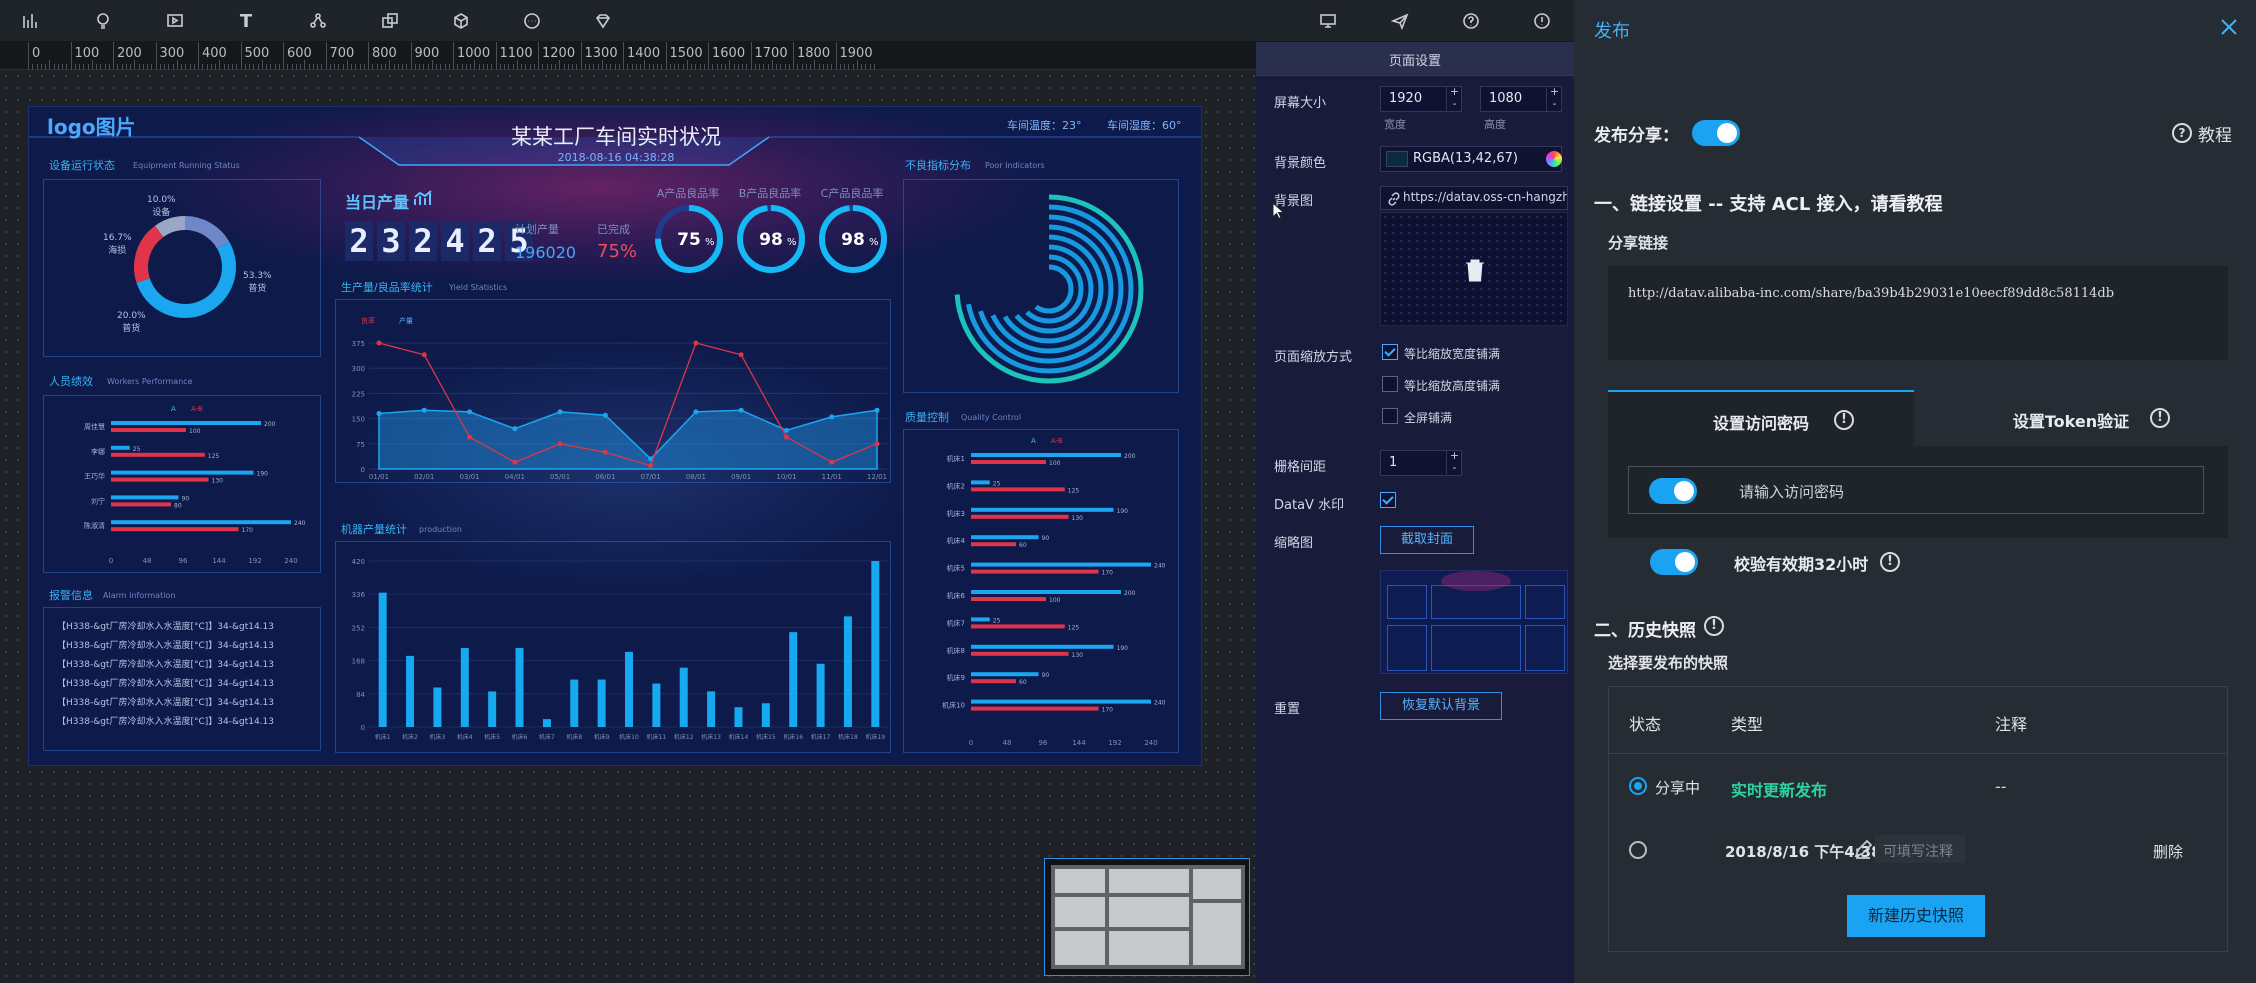 The height and width of the screenshot is (983, 2256). What do you see at coordinates (390, 21) in the screenshot?
I see `layers-icon` at bounding box center [390, 21].